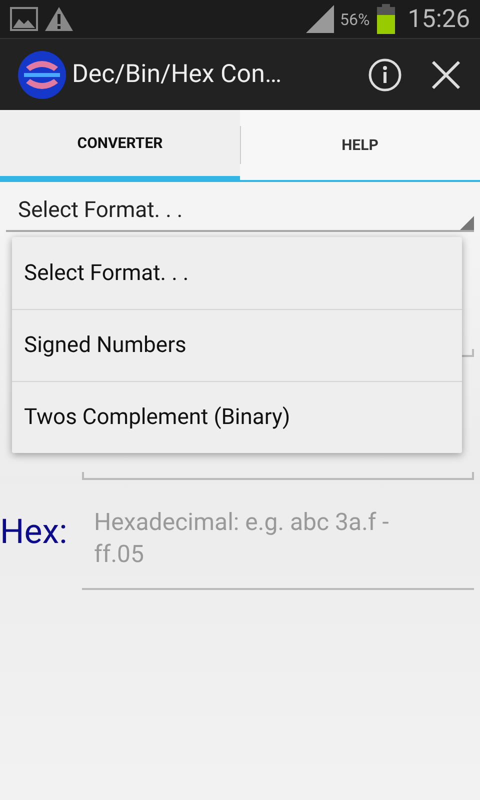 This screenshot has width=480, height=800. Describe the element at coordinates (237, 345) in the screenshot. I see `dropdown-option: Signed Numbers` at that location.